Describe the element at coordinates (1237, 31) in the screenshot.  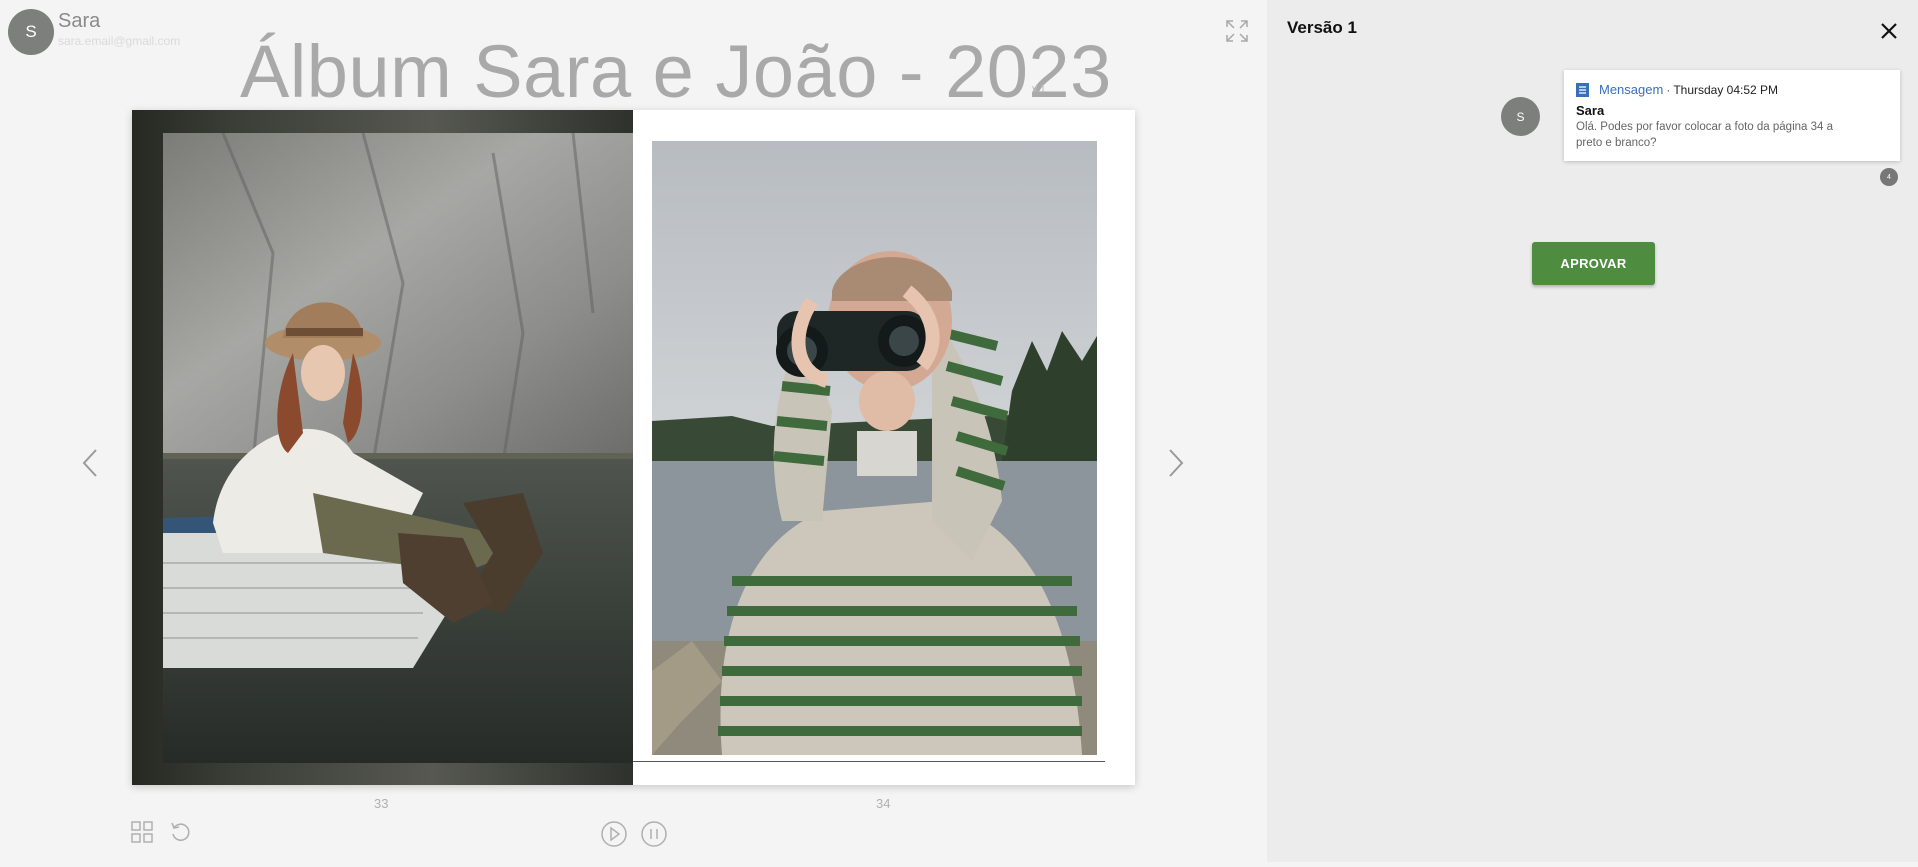
I see `expand-icon` at that location.